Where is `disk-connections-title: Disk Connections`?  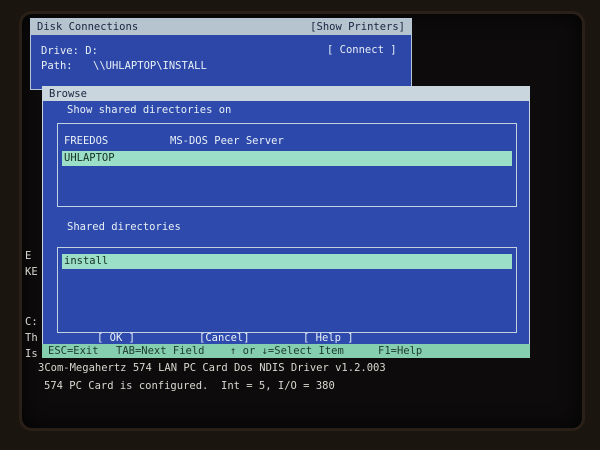 disk-connections-title: Disk Connections is located at coordinates (88, 27).